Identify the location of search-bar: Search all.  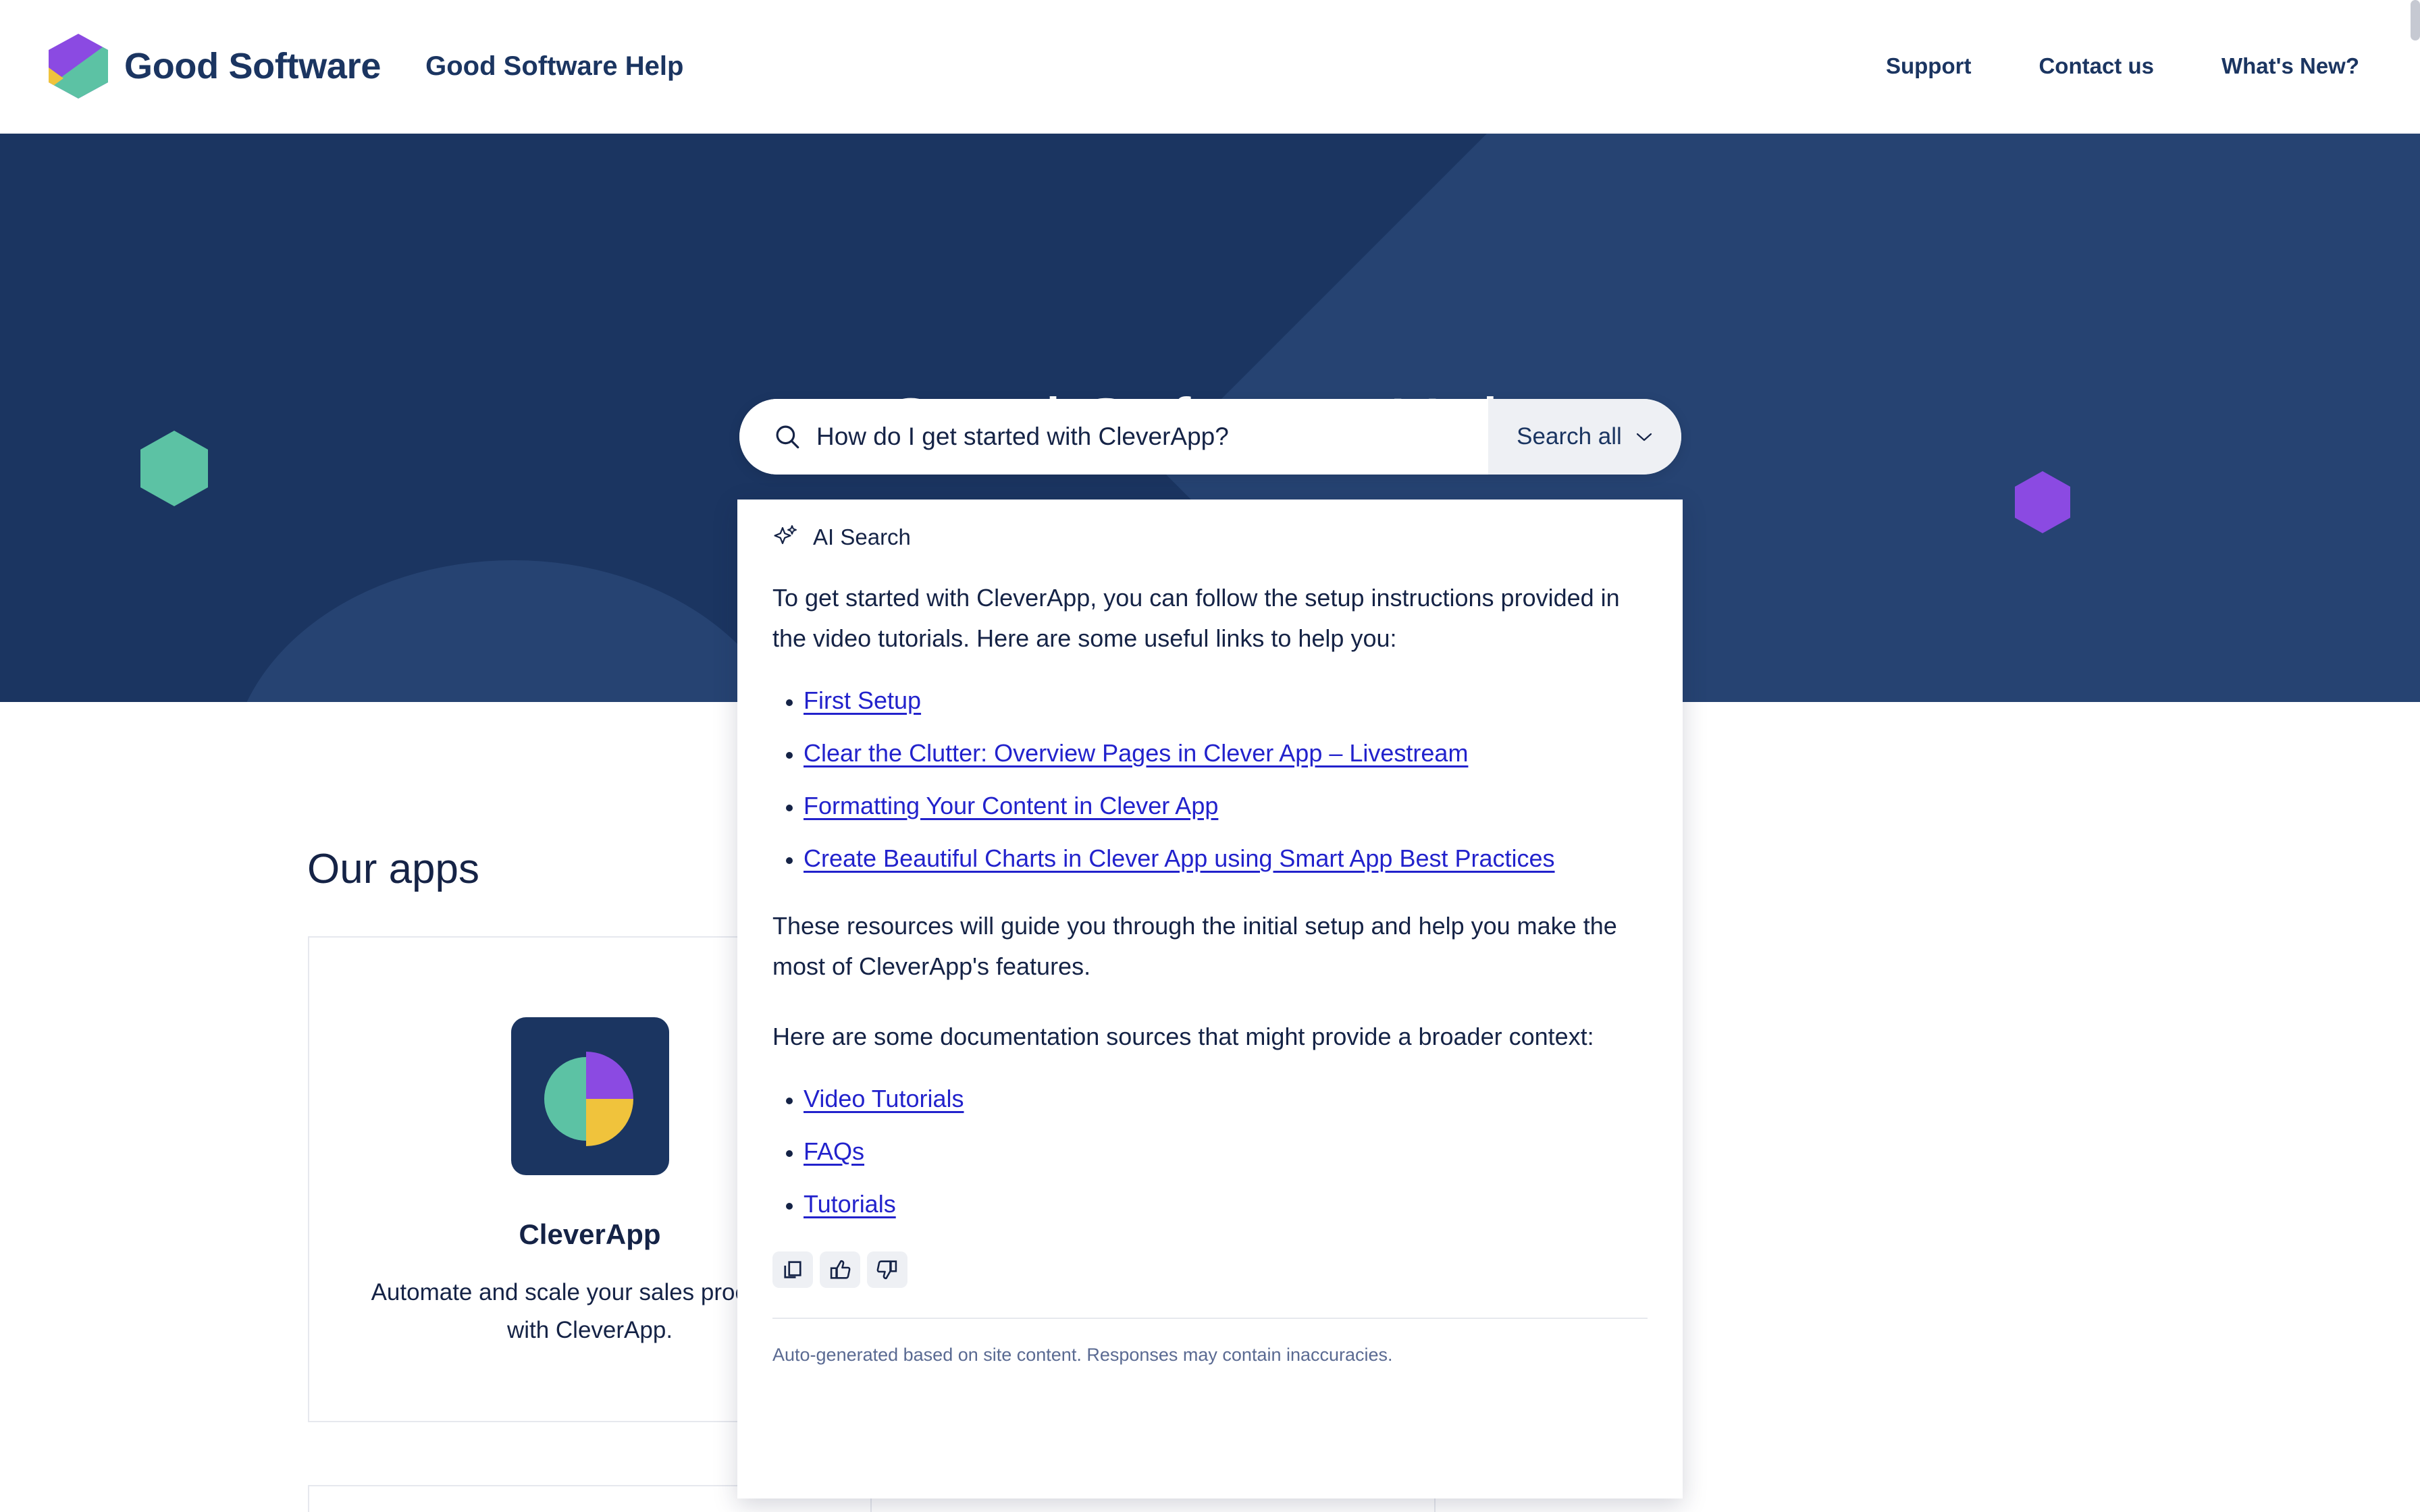
(1210, 437).